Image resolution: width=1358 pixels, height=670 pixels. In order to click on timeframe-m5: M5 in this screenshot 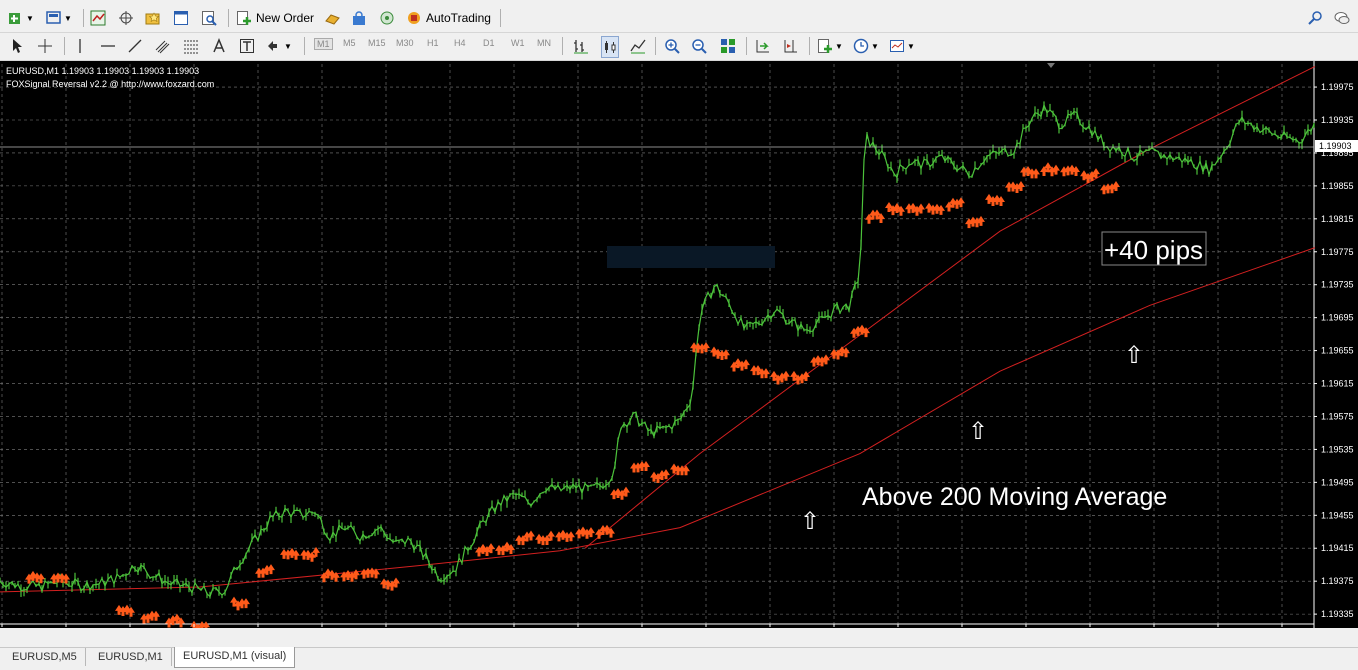, I will do `click(349, 43)`.